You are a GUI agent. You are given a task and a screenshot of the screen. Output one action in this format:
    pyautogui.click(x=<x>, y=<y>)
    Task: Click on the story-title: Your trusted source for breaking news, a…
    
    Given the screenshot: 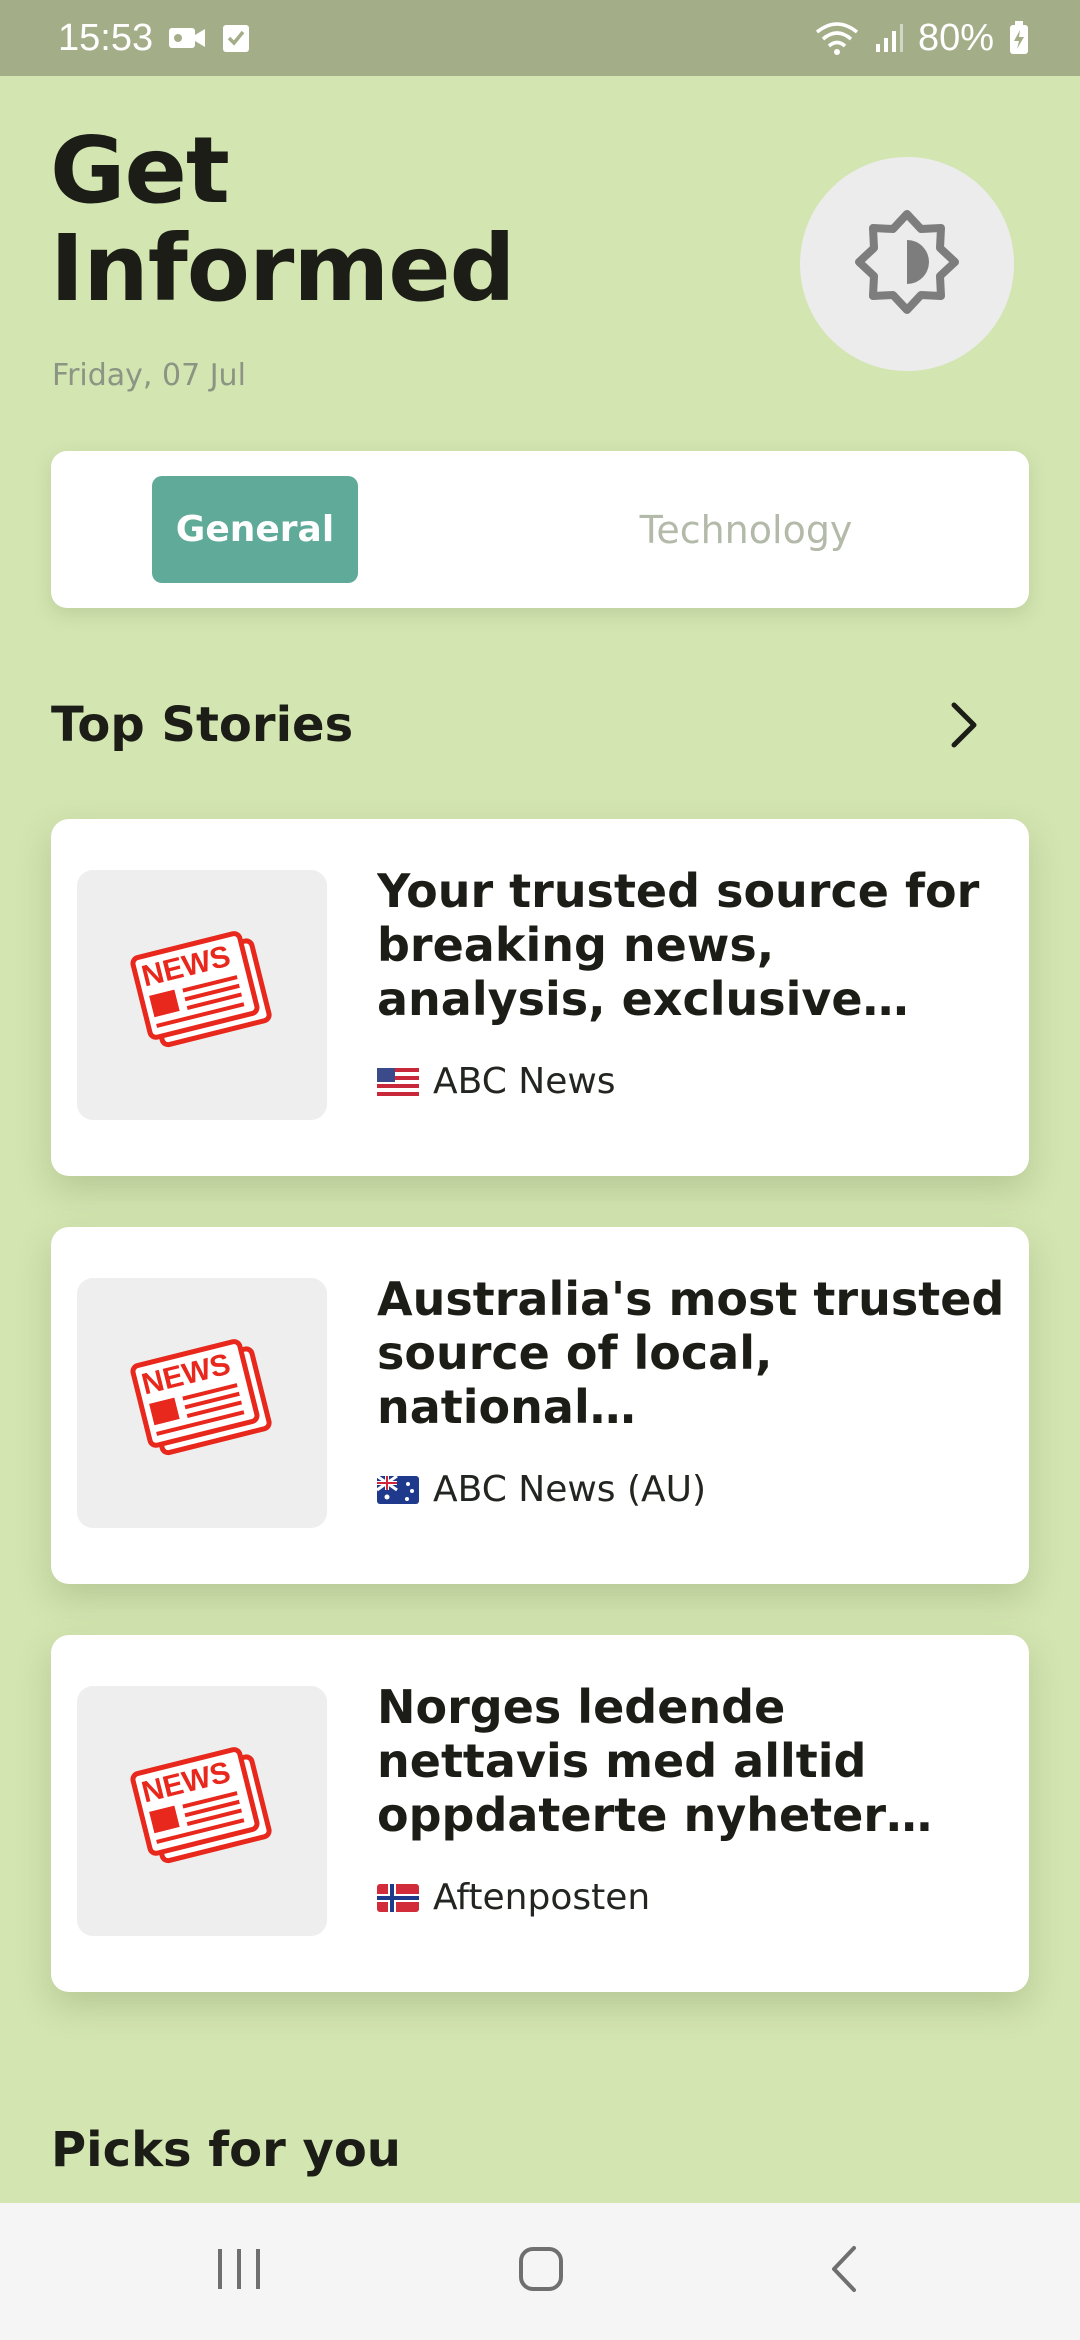 What is the action you would take?
    pyautogui.click(x=678, y=945)
    